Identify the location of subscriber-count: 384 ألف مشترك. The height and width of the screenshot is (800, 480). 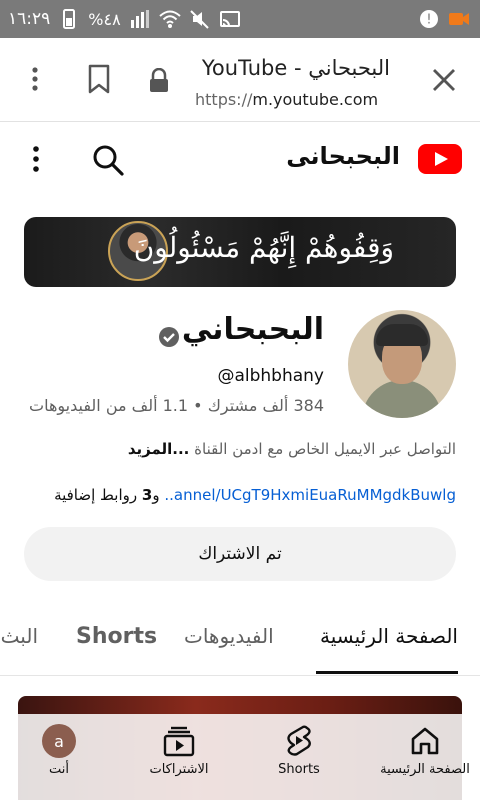
(265, 405).